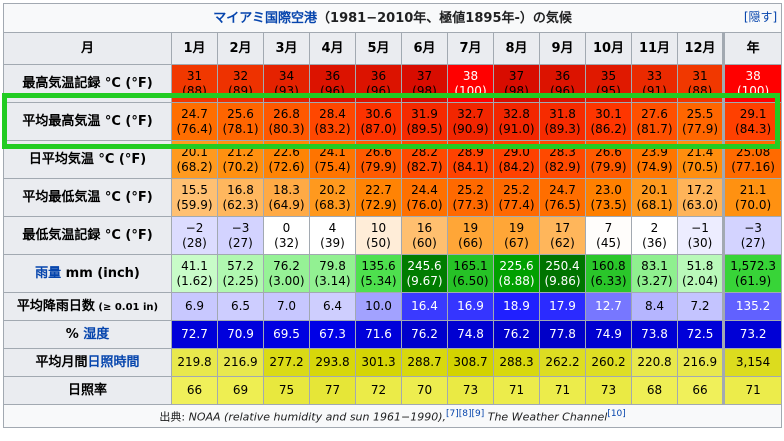  Describe the element at coordinates (753, 204) in the screenshot. I see `cell-value-secondary: (70.0)` at that location.